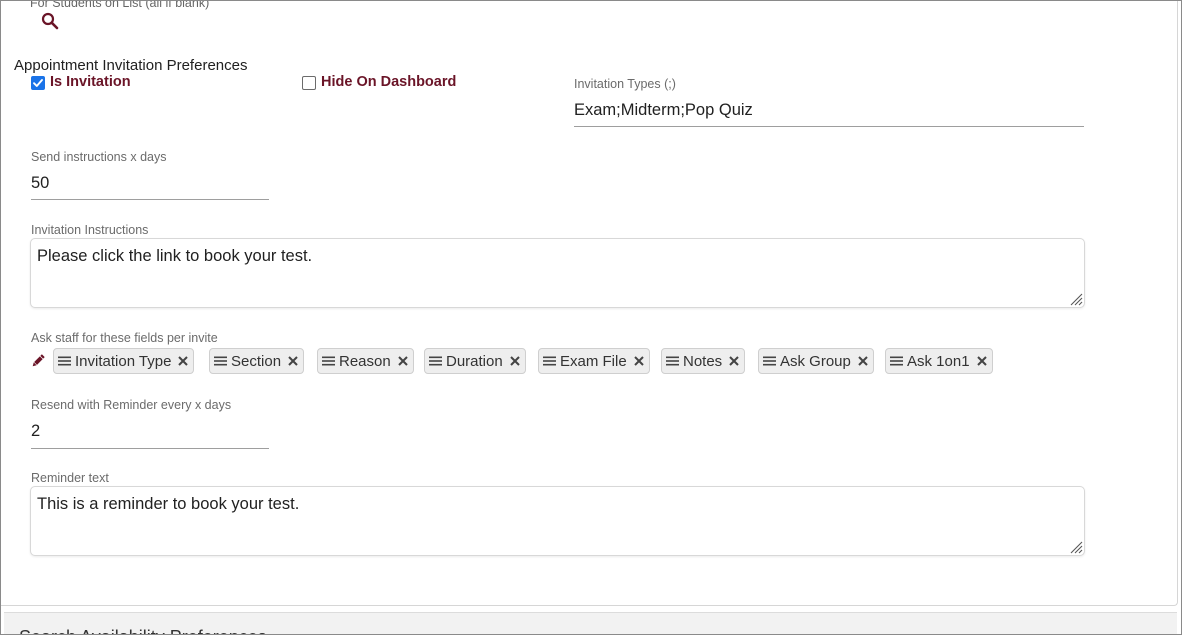 This screenshot has height=635, width=1182. I want to click on invitation-instructions-label: Invitation Instructions, so click(90, 230).